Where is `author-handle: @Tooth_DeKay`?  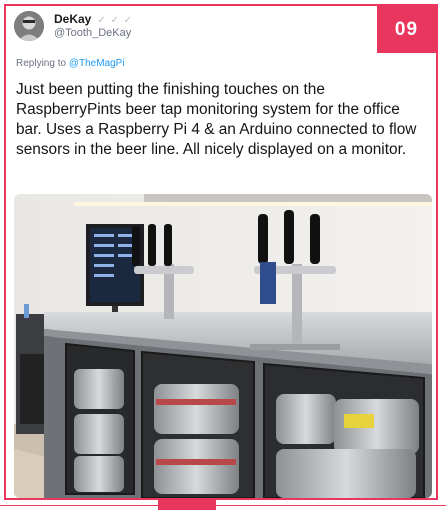
author-handle: @Tooth_DeKay is located at coordinates (92, 33).